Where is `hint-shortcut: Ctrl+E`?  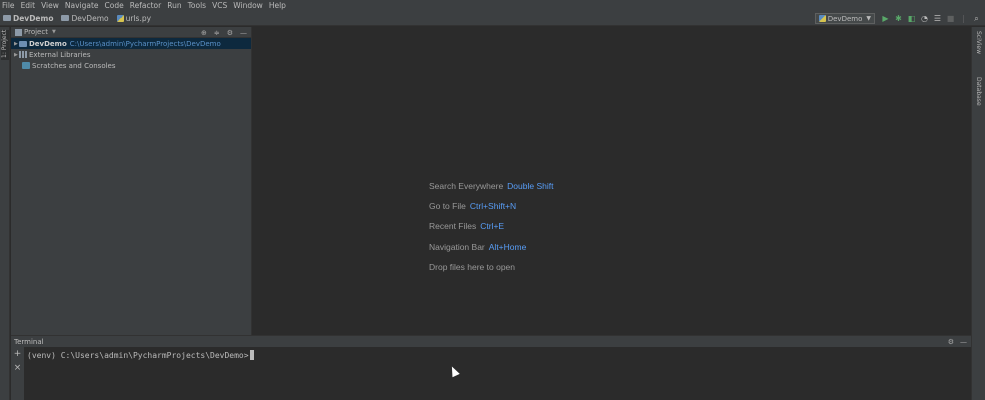
hint-shortcut: Ctrl+E is located at coordinates (492, 226).